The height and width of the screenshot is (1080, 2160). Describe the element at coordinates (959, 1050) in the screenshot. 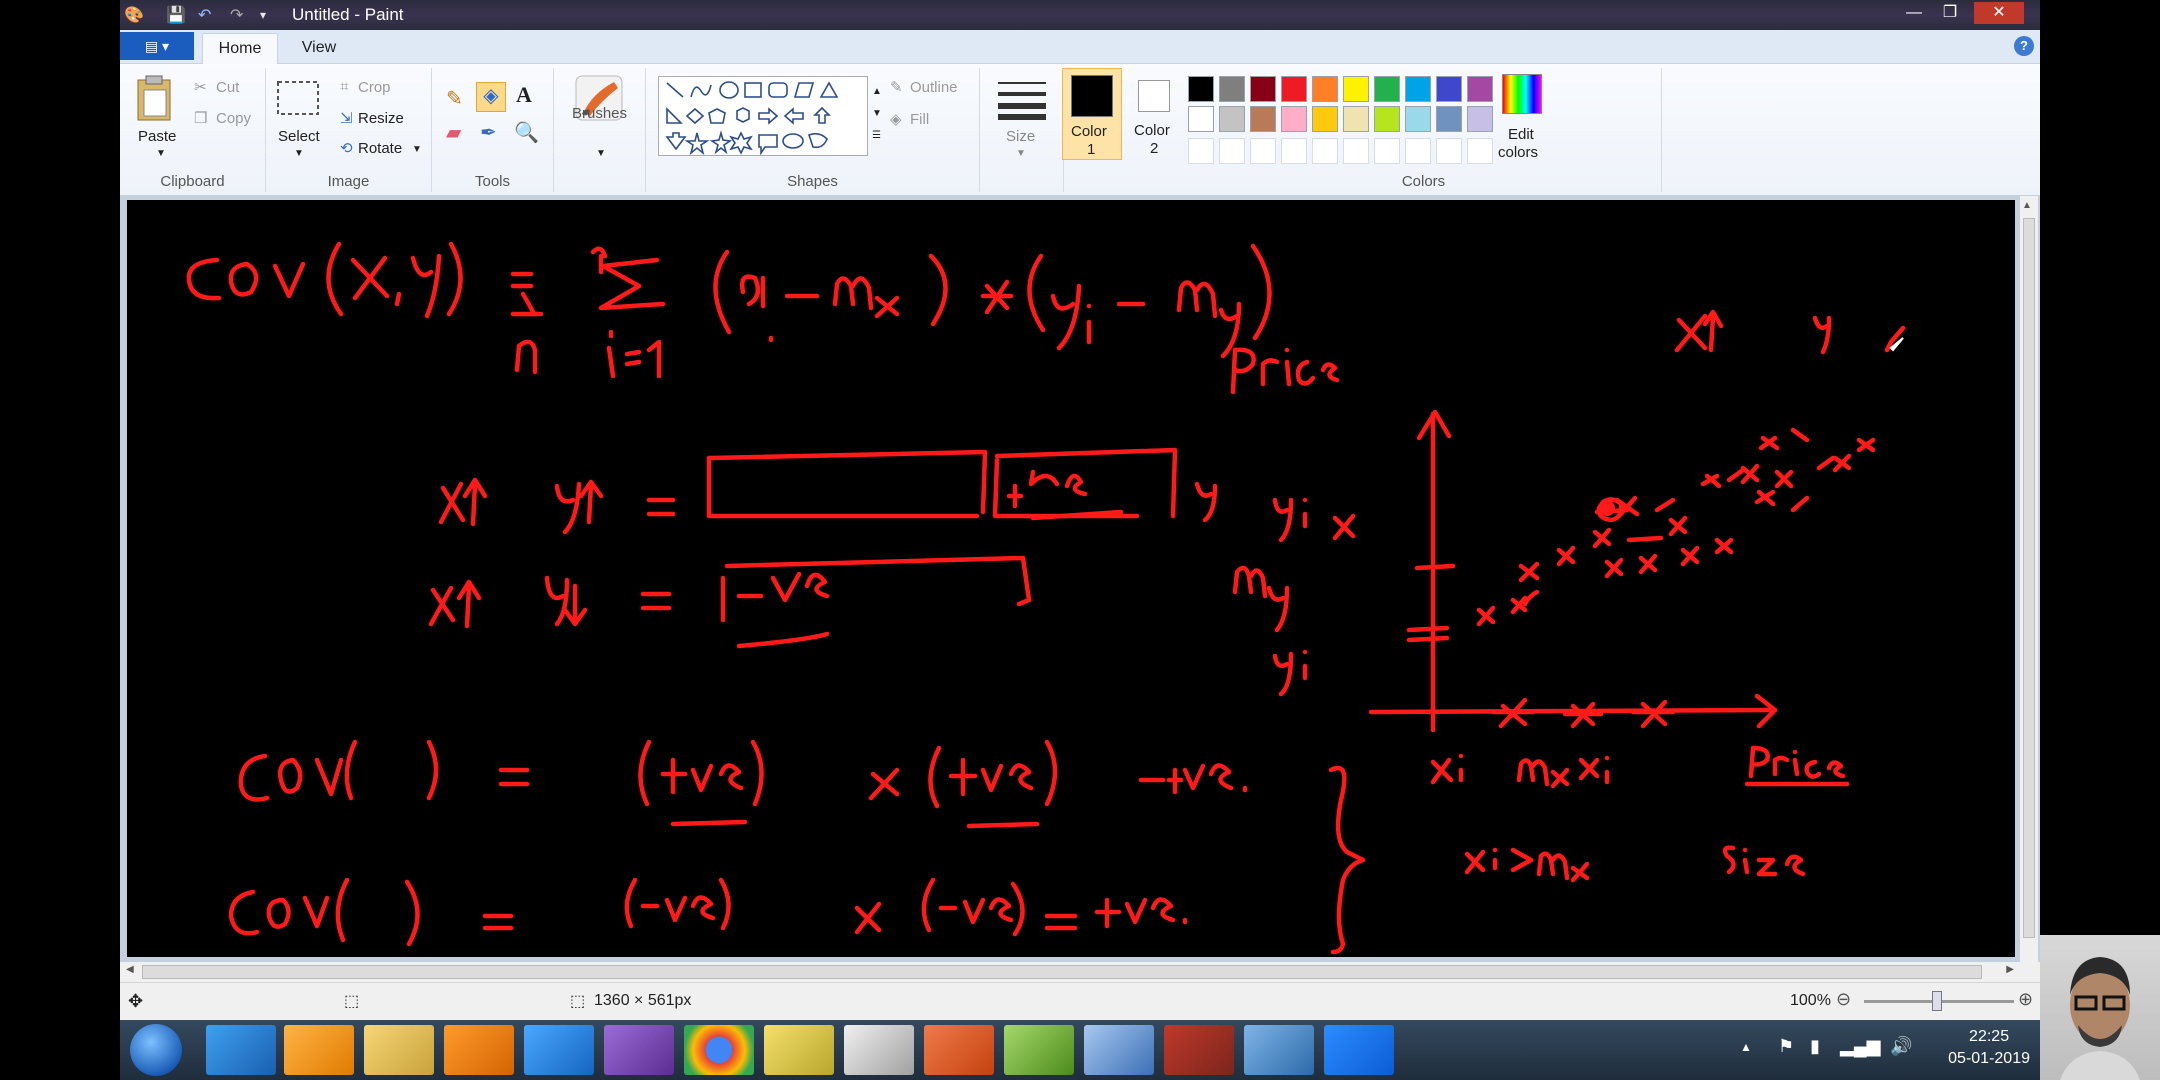

I see `powerpoint-icon` at that location.